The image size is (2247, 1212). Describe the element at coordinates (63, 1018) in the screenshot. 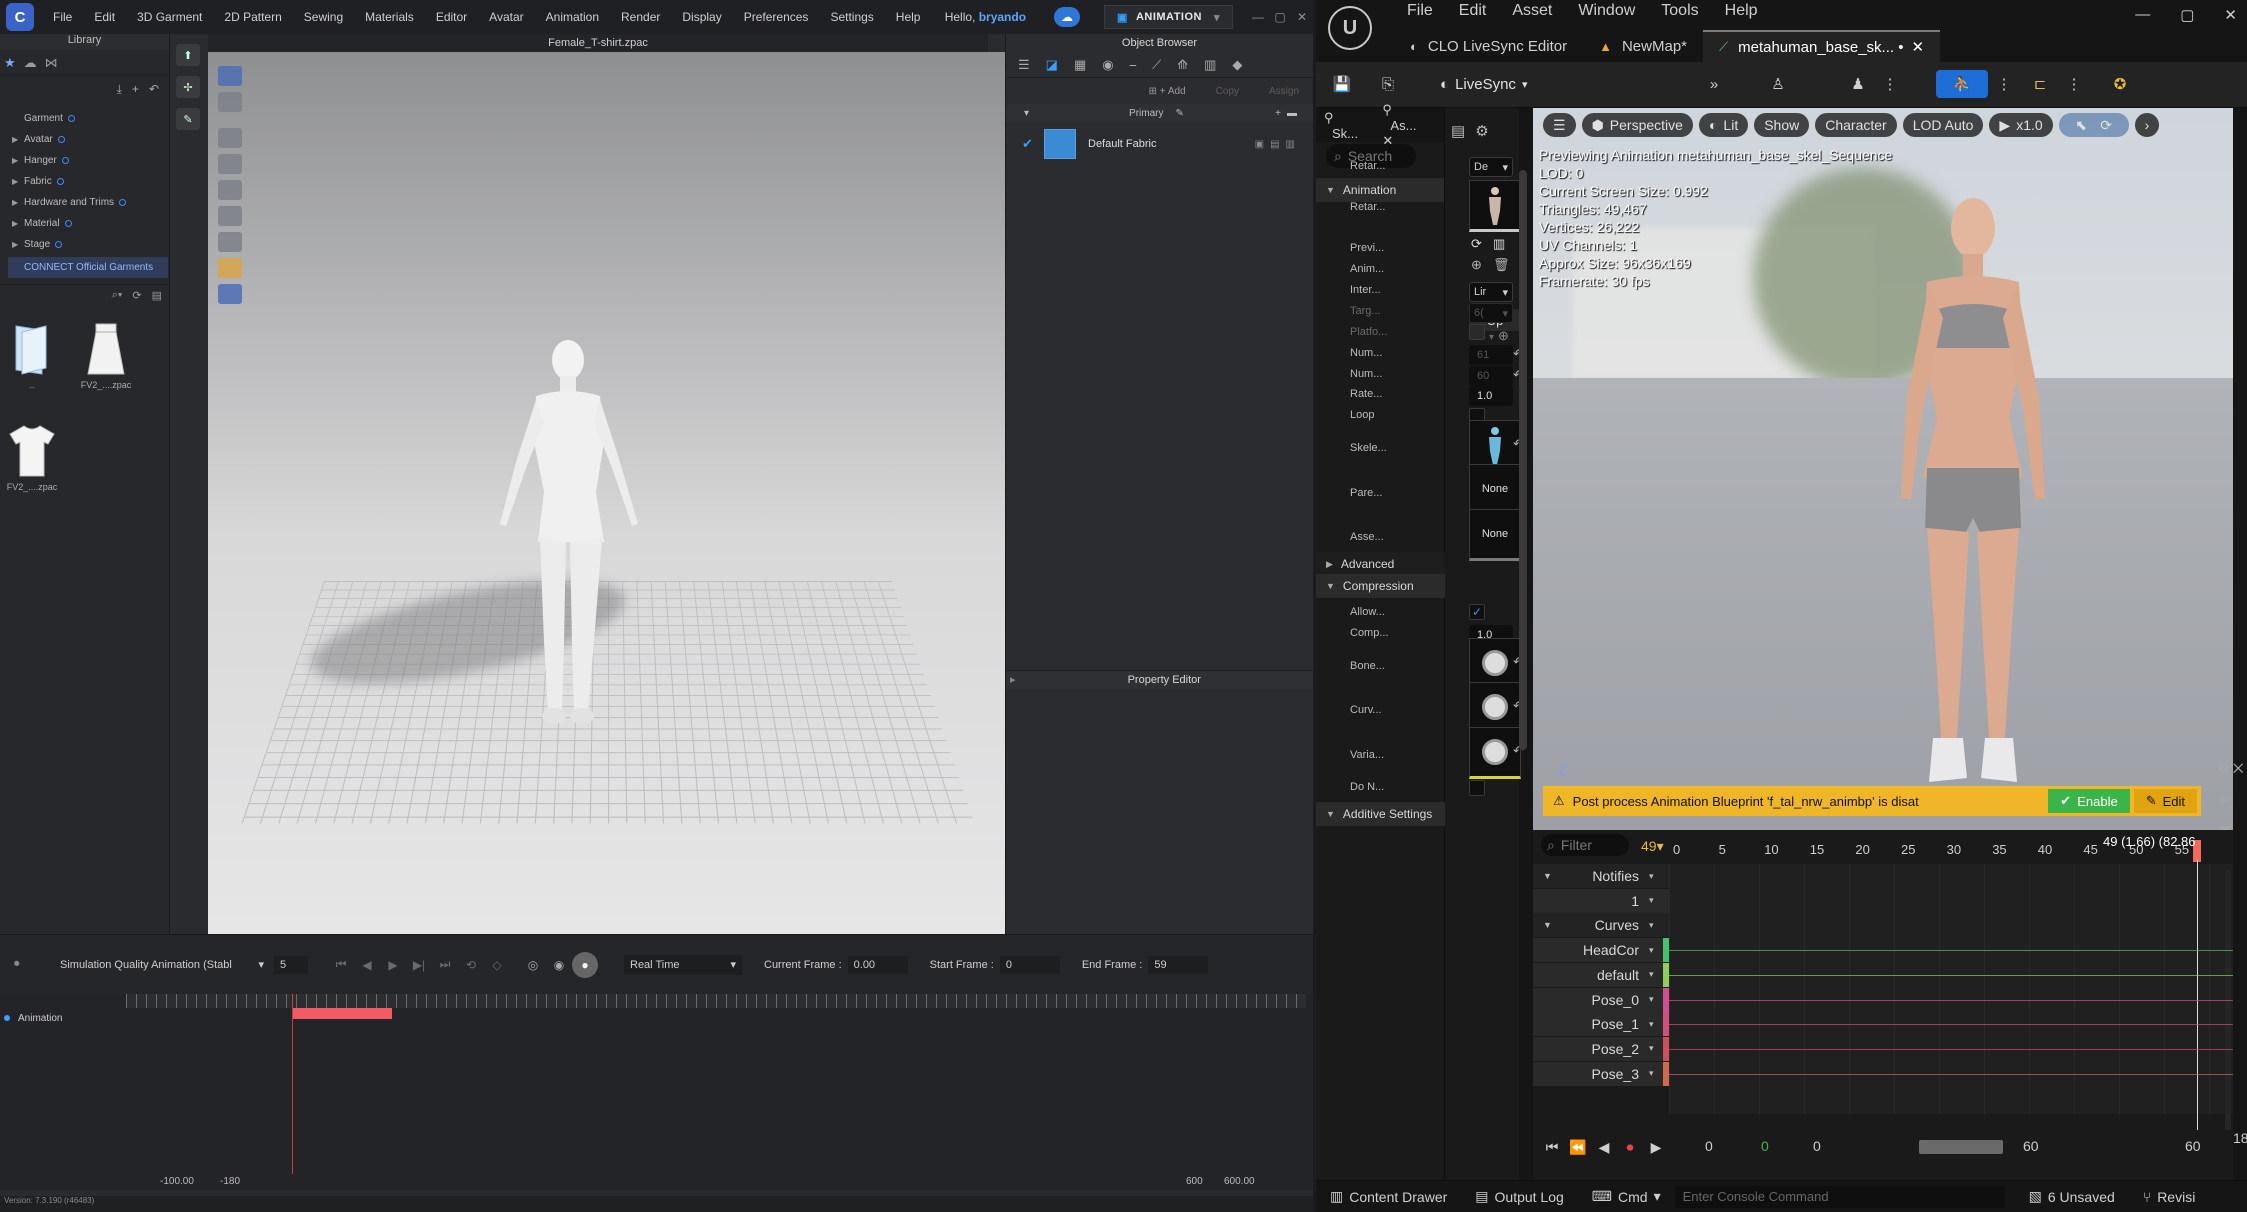

I see `animation-track: Animation` at that location.